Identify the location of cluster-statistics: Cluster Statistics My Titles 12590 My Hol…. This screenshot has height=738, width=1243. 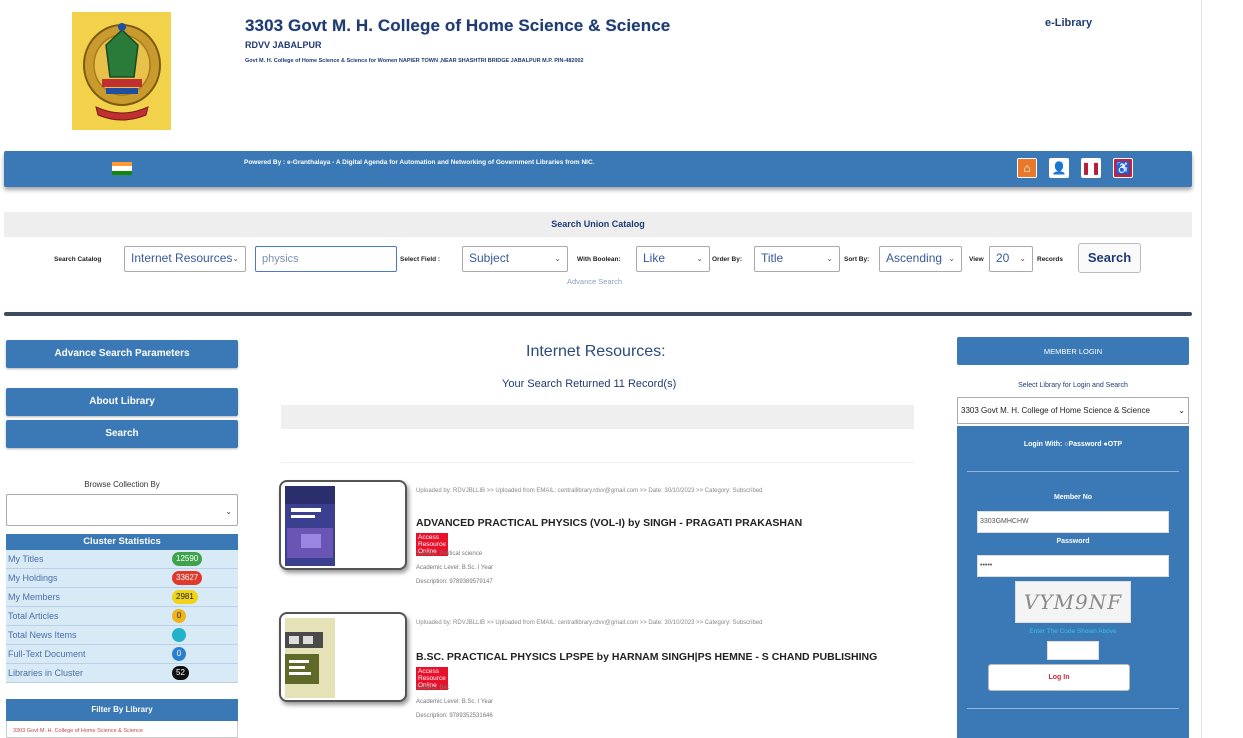
(122, 608).